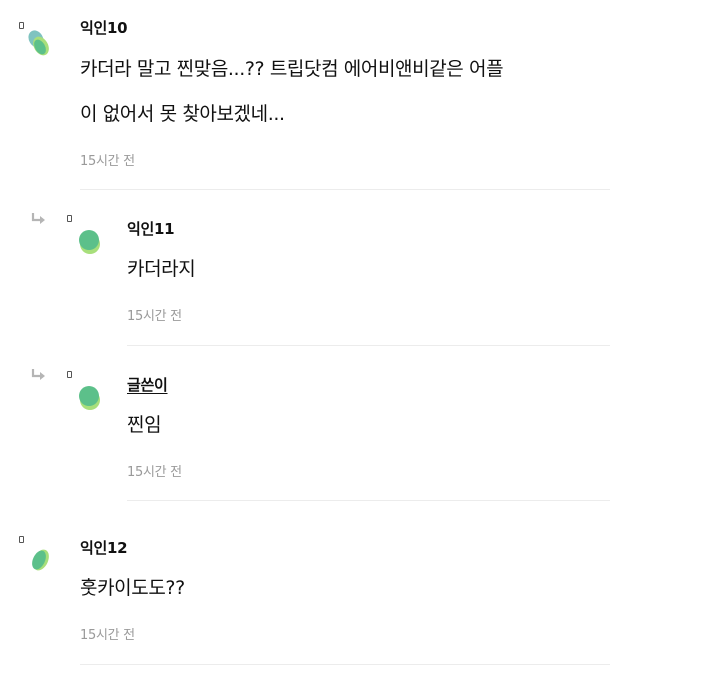  What do you see at coordinates (345, 664) in the screenshot?
I see `comment-divider` at bounding box center [345, 664].